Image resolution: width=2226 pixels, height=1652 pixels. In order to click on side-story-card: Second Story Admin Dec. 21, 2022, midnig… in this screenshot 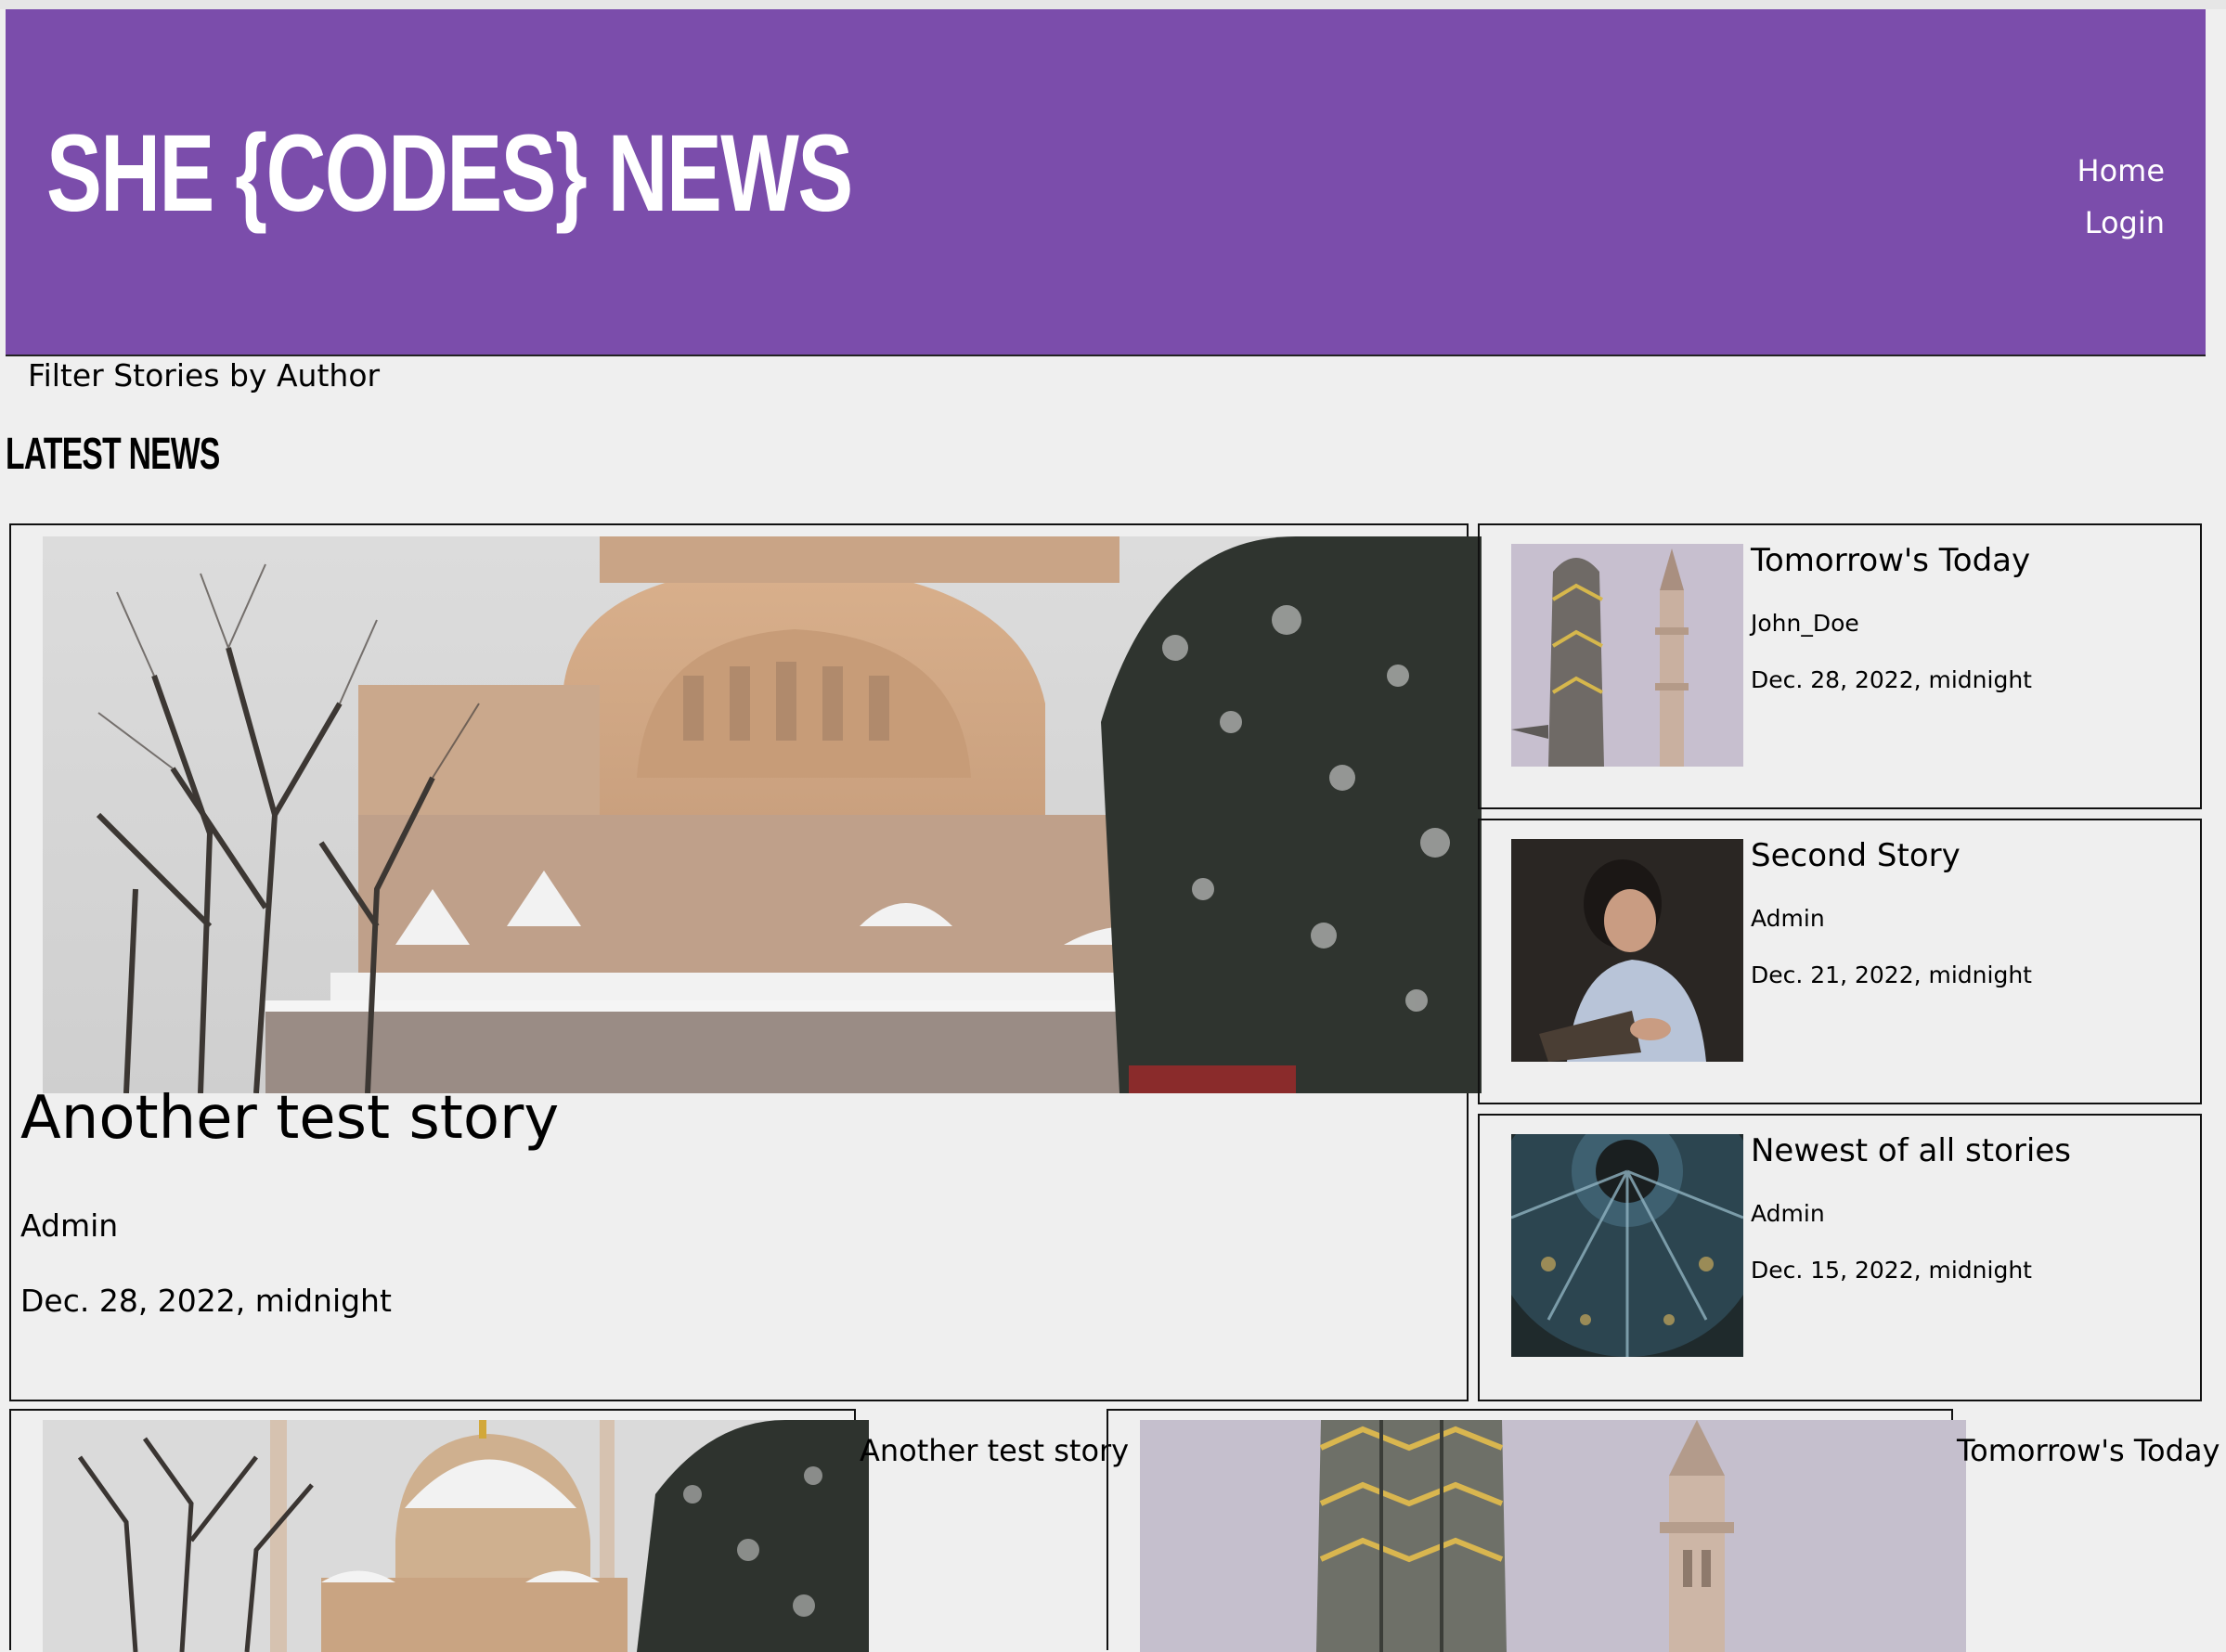, I will do `click(1840, 961)`.